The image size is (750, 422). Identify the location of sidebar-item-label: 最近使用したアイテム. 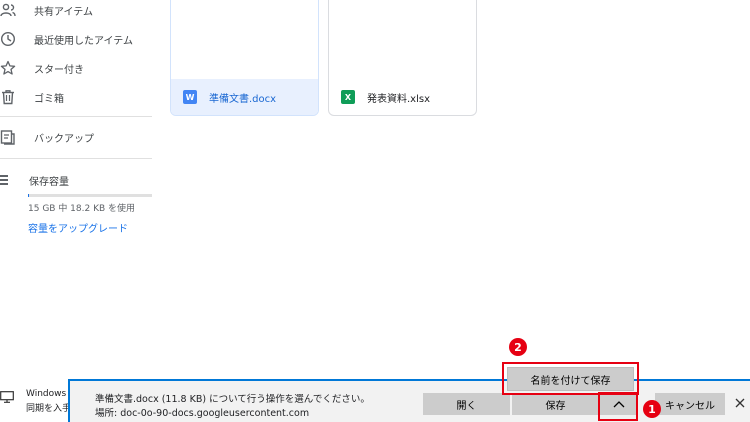
(83, 41).